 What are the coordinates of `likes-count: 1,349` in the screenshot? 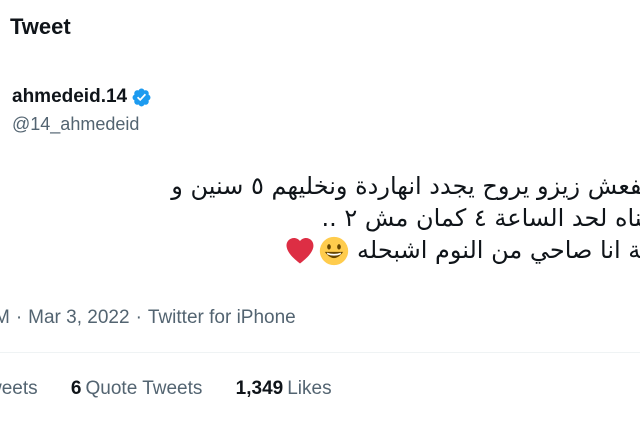 It's located at (259, 388).